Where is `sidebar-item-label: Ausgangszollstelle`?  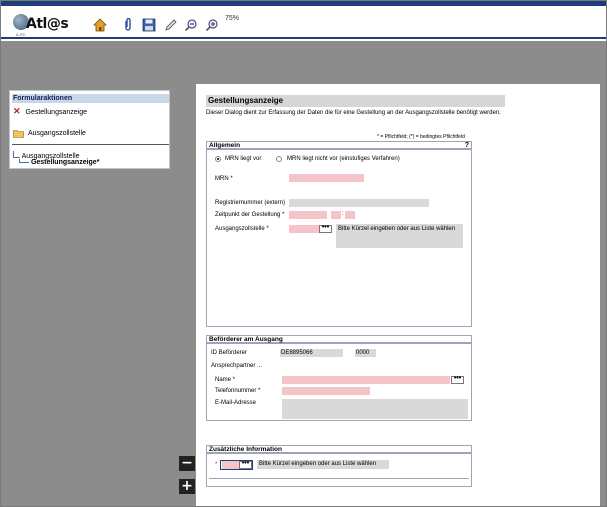 sidebar-item-label: Ausgangszollstelle is located at coordinates (56, 134).